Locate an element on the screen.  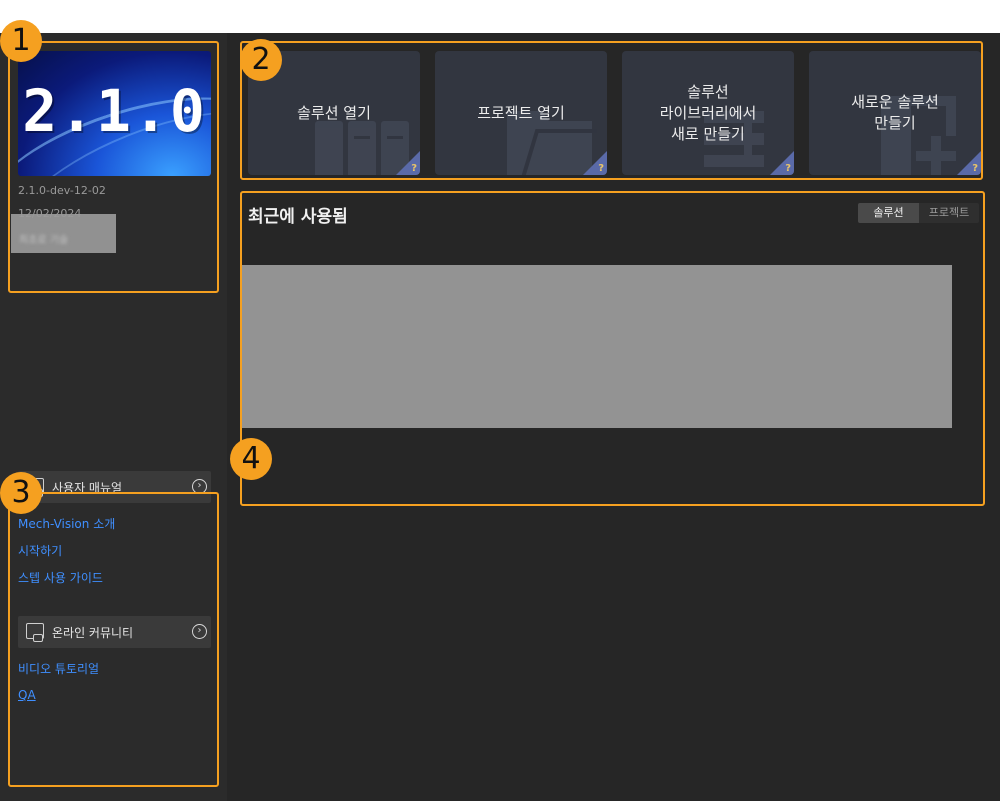
callout-badge-2: 2 is located at coordinates (261, 60).